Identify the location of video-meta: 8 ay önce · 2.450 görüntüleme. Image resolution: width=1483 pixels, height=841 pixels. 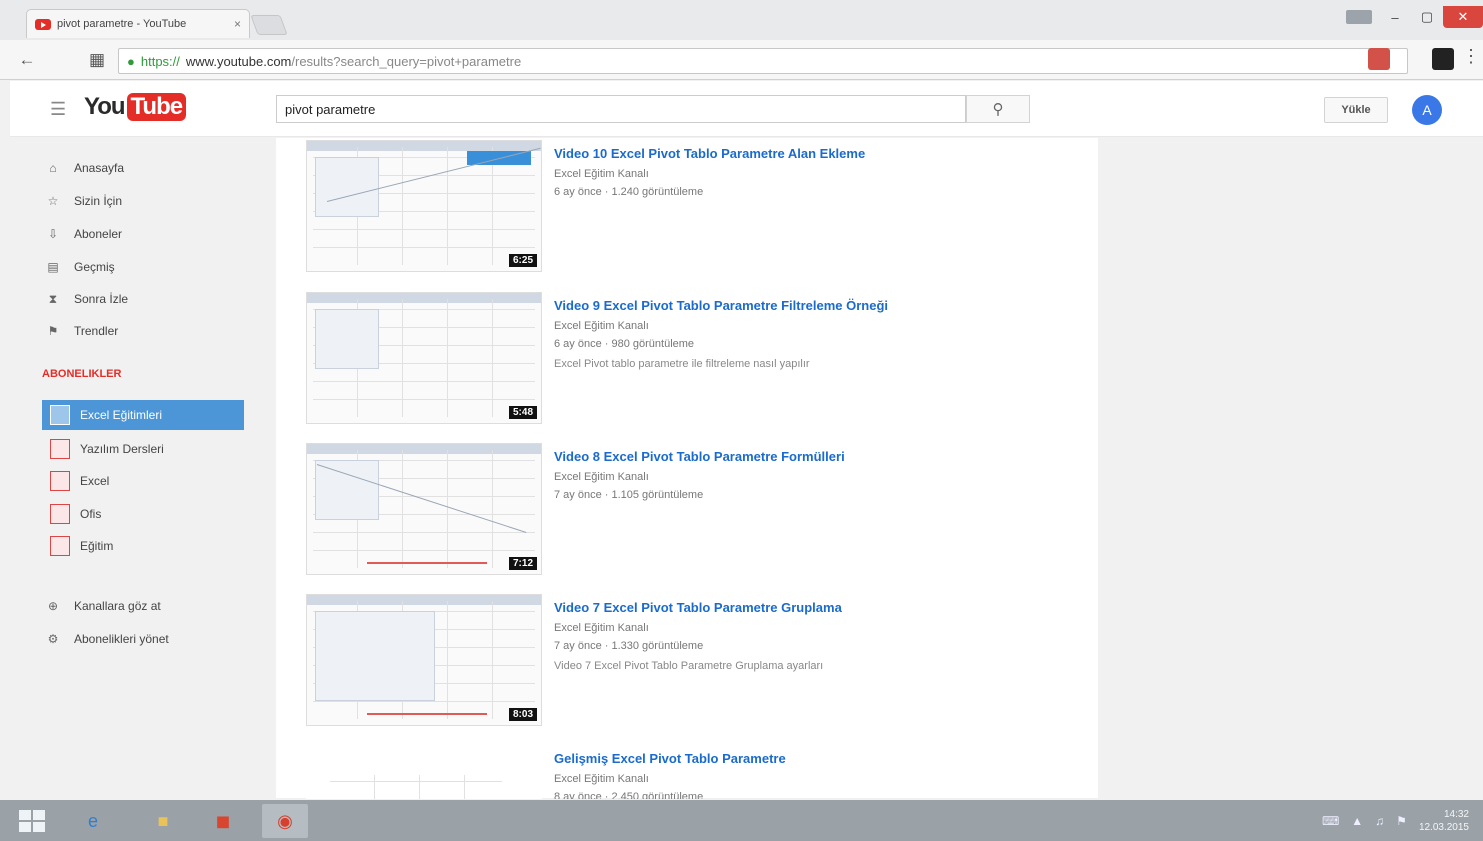
(629, 795).